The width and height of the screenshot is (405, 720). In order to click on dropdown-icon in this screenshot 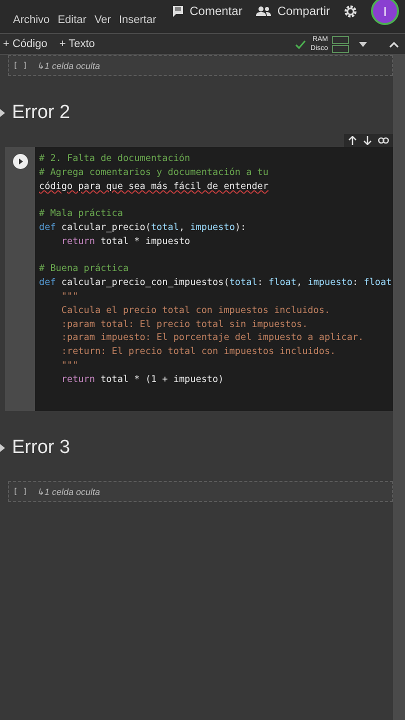, I will do `click(363, 44)`.